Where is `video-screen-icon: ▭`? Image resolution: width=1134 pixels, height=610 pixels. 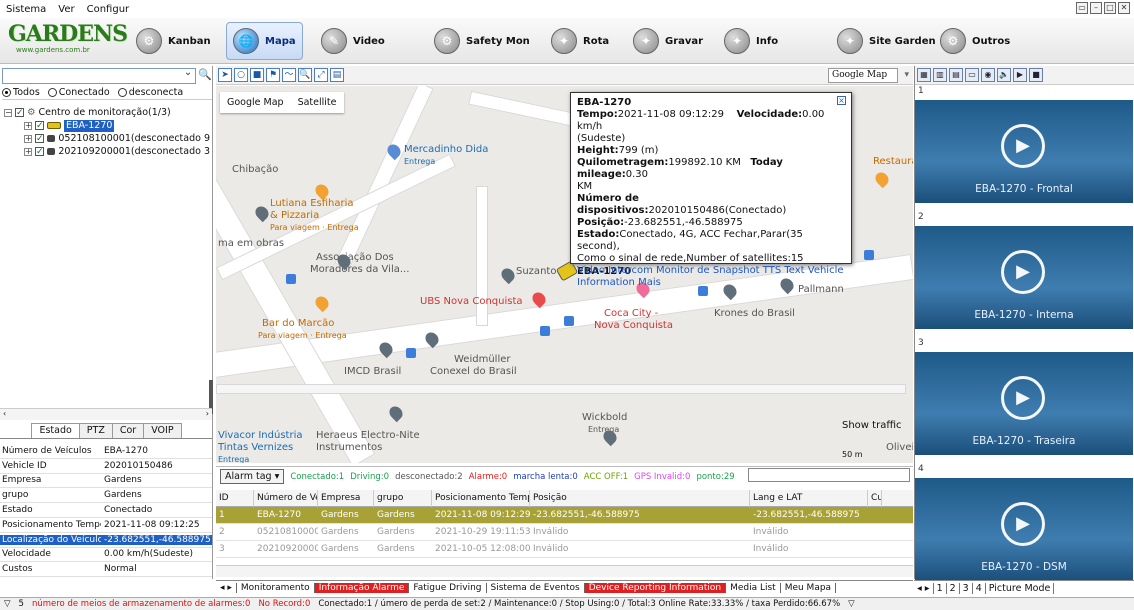 video-screen-icon: ▭ is located at coordinates (972, 75).